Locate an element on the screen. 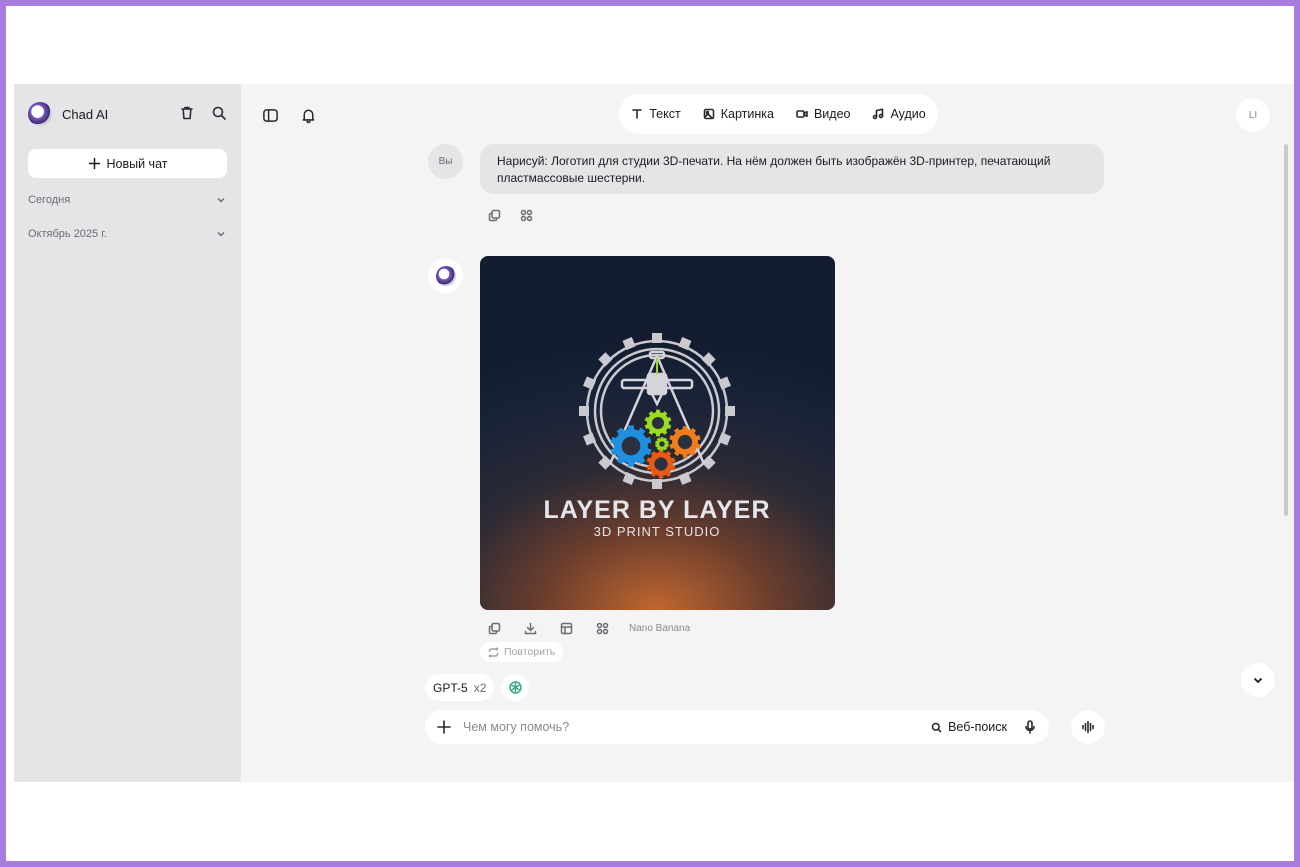 The width and height of the screenshot is (1300, 867). generated-image: LAYER BY LAYER 3D PRINT STUDIO is located at coordinates (657, 433).